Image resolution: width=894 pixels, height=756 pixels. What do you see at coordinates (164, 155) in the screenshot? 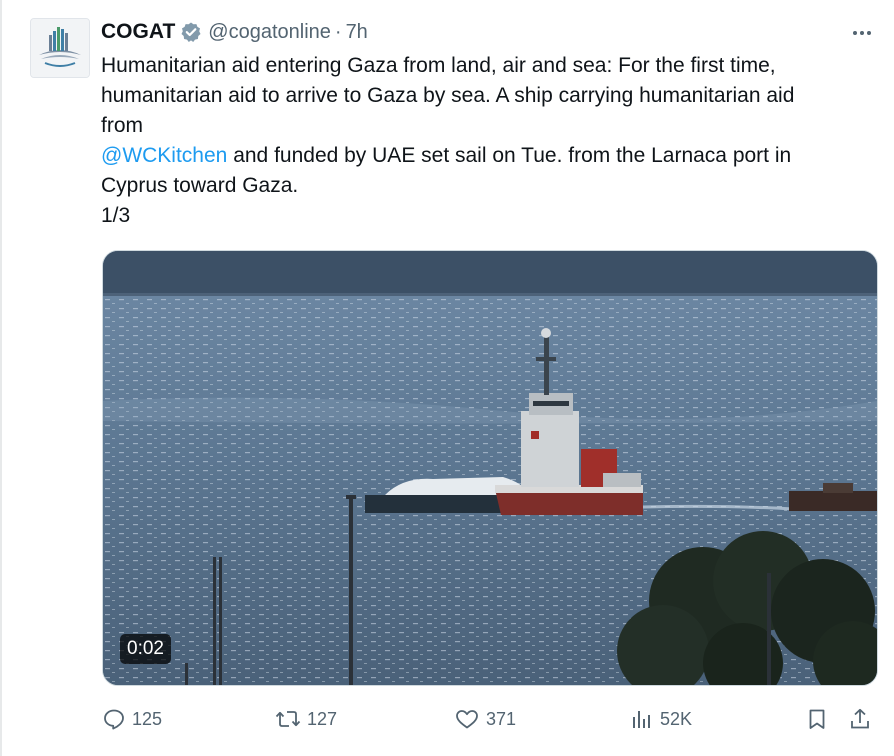
I see `mention-link: @WCKitchen` at bounding box center [164, 155].